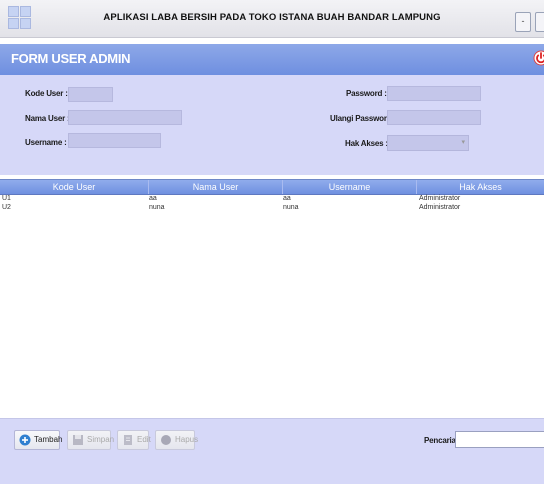  Describe the element at coordinates (46, 93) in the screenshot. I see `kode-user-label: Kode User :` at that location.